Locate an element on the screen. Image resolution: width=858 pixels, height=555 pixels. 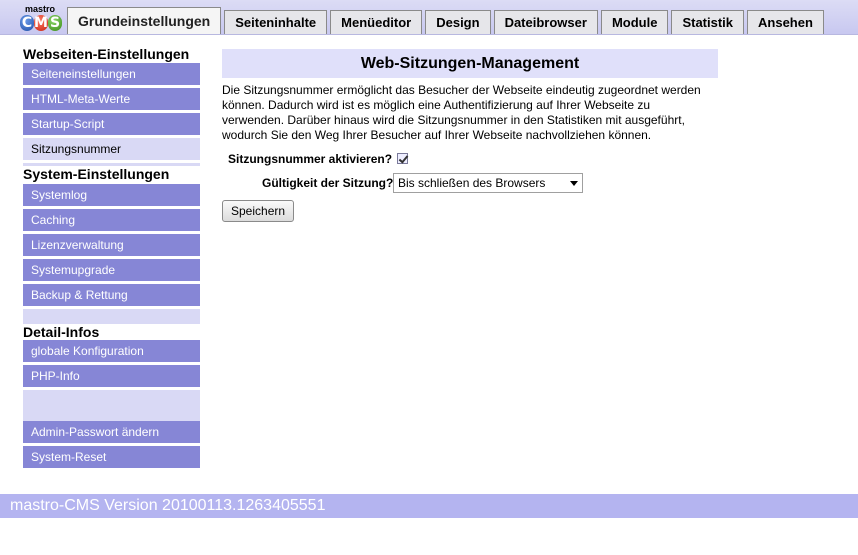
session-enable-label: Sitzungsnummer aktivieren? is located at coordinates (310, 159).